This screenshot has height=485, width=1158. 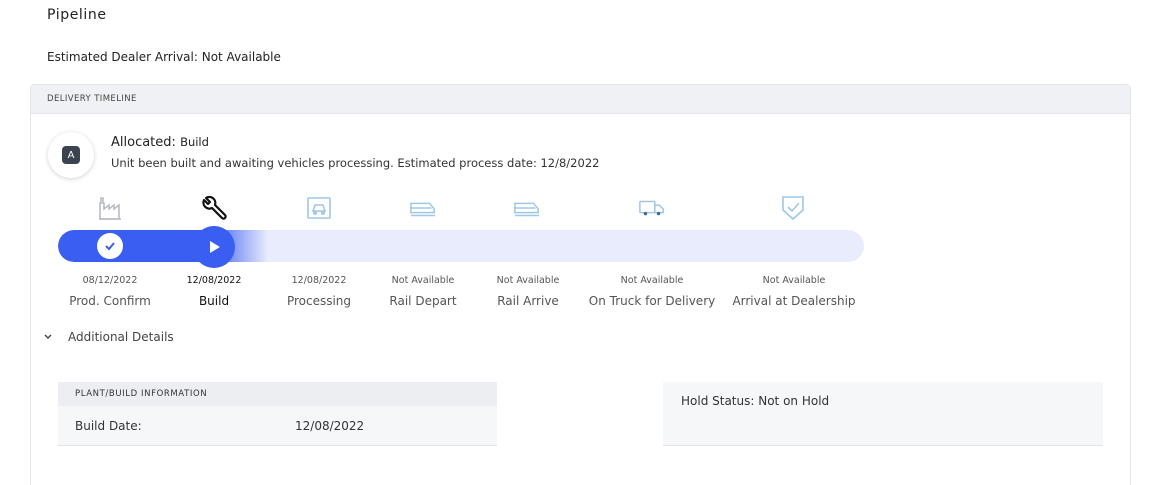 I want to click on status-title: Allocated: Build, so click(x=160, y=142).